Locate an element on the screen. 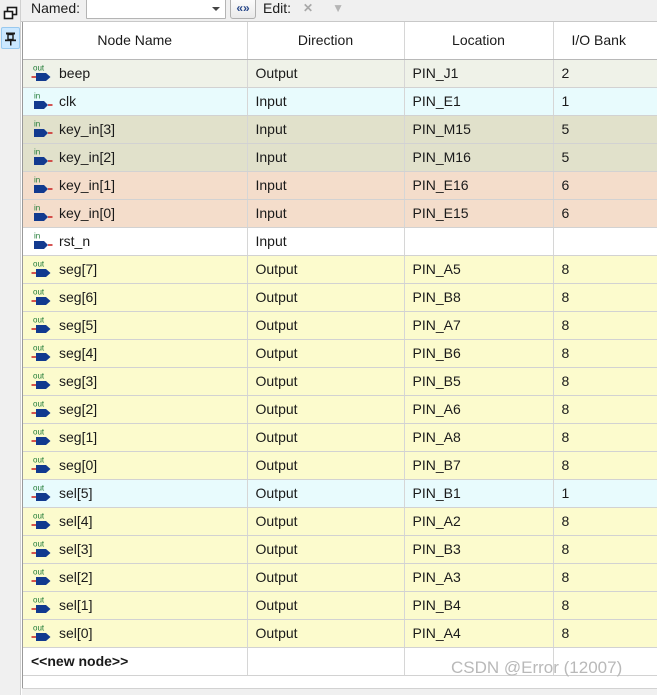 The height and width of the screenshot is (695, 657). column-header-node-name: Node Name is located at coordinates (135, 41).